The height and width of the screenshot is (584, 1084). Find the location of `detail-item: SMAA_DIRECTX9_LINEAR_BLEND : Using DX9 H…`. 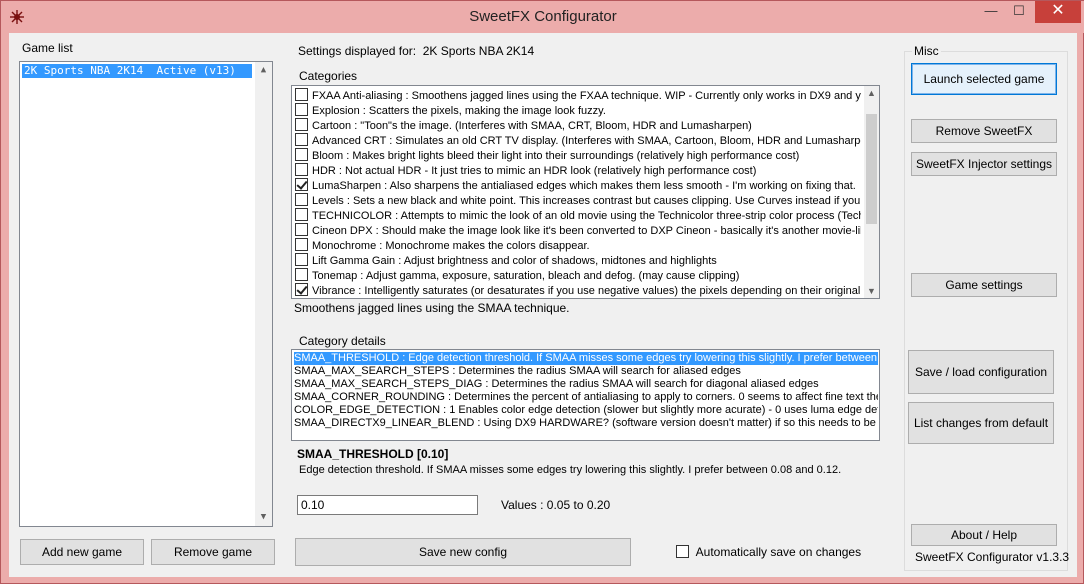

detail-item: SMAA_DIRECTX9_LINEAR_BLEND : Using DX9 H… is located at coordinates (586, 423).